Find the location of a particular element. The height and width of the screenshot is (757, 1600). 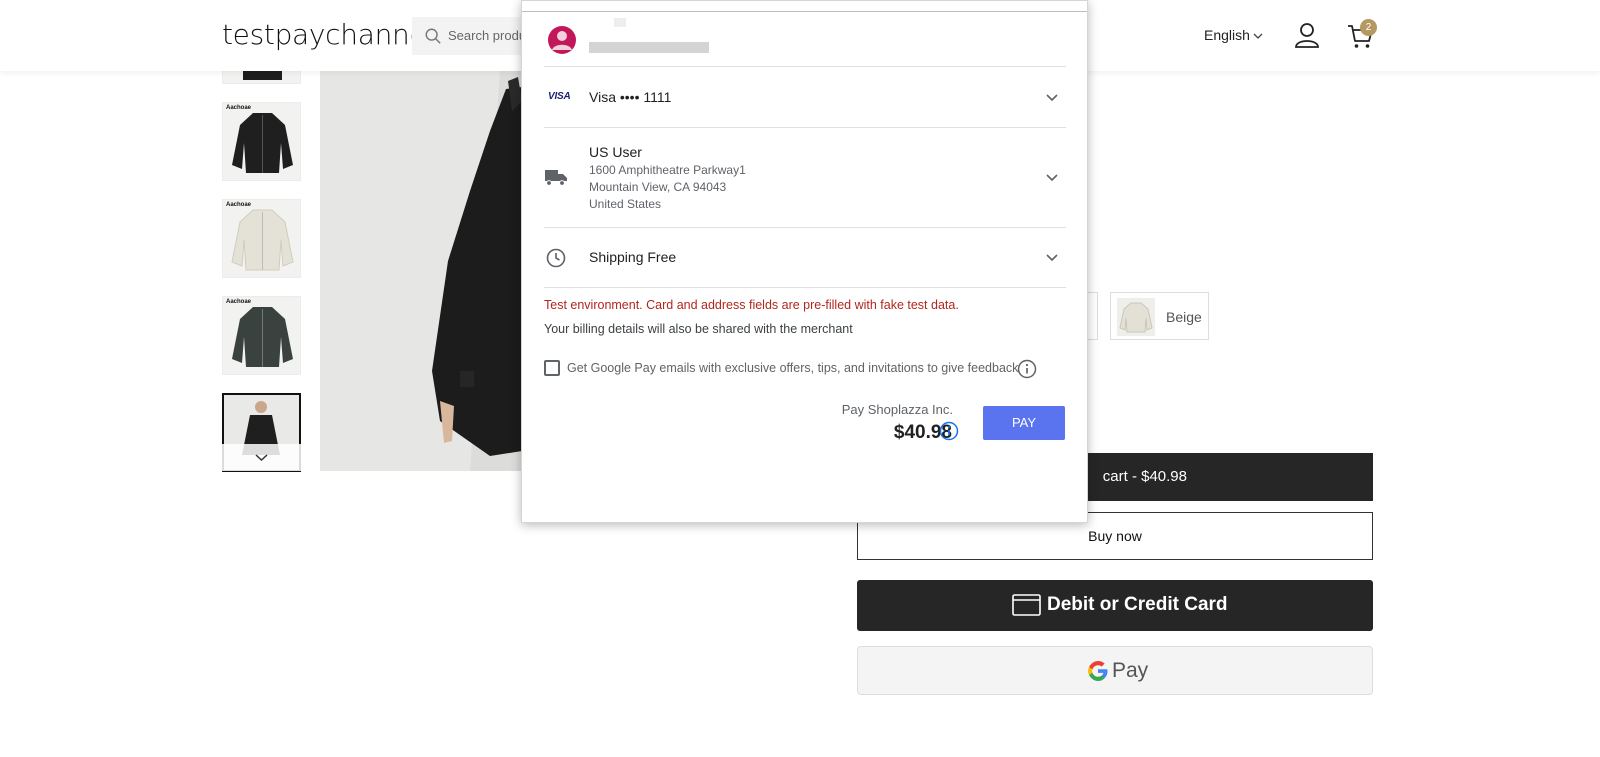

search-icon is located at coordinates (433, 36).